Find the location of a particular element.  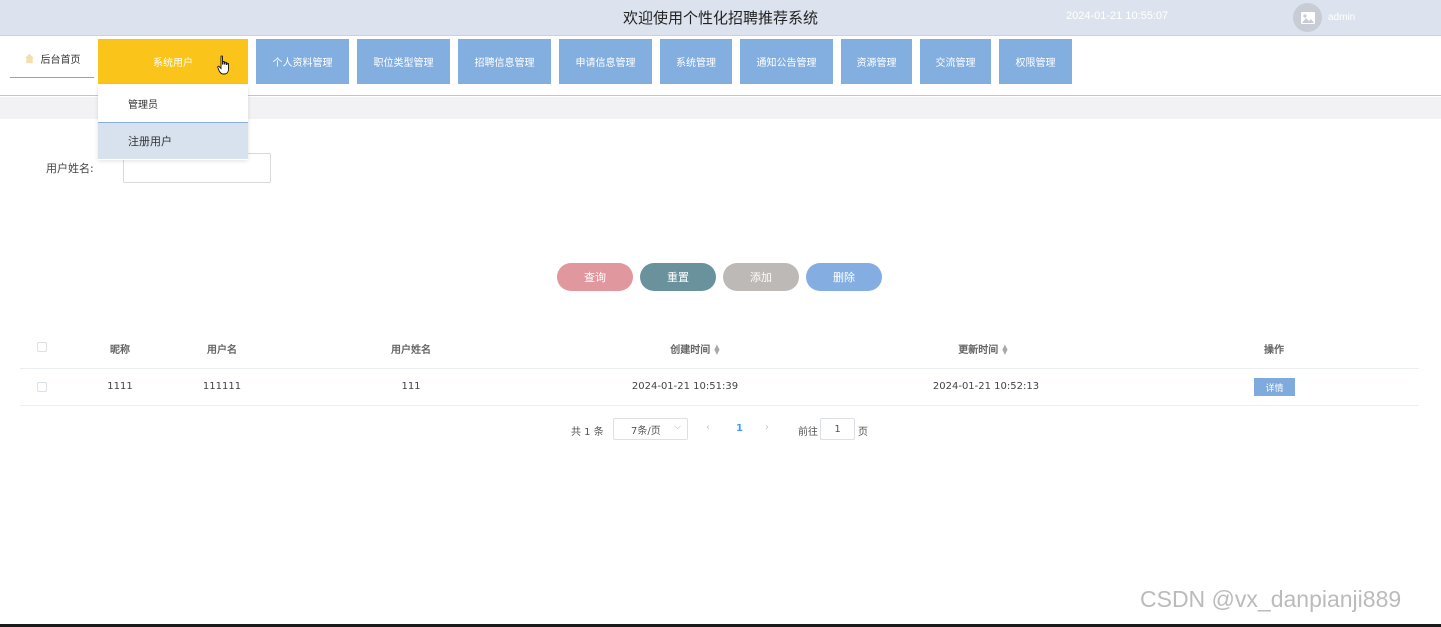

top-header: 欢迎使用个性化招聘推荐系统 2024-01-21 10:55:07 admin is located at coordinates (720, 18).